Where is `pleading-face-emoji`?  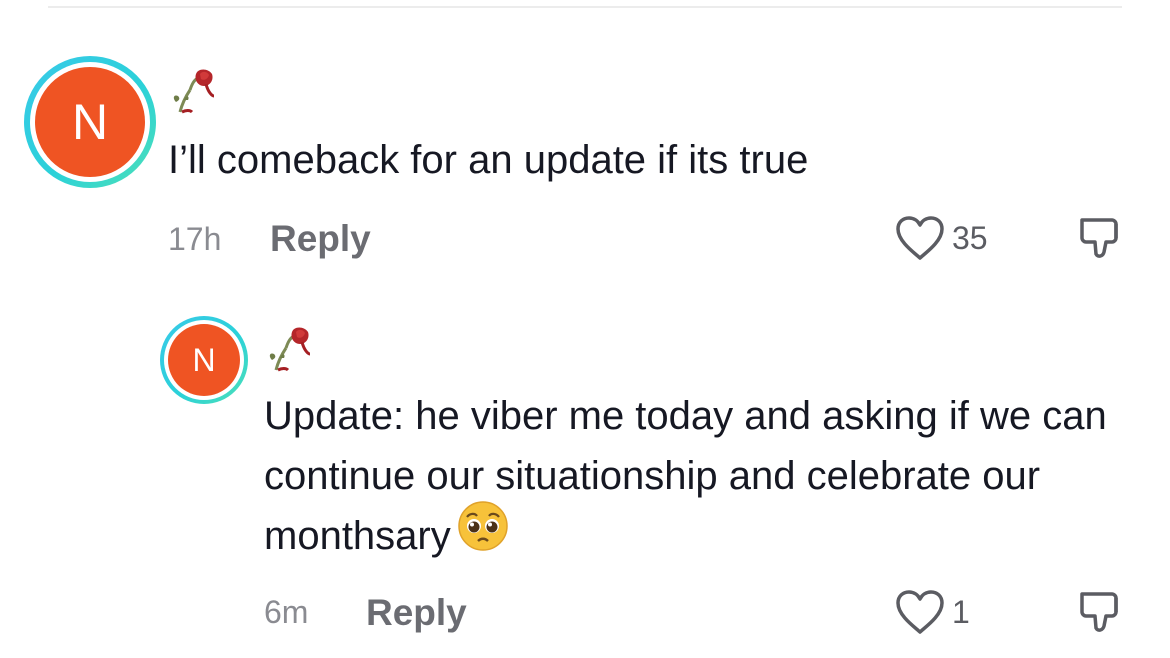 pleading-face-emoji is located at coordinates (483, 534).